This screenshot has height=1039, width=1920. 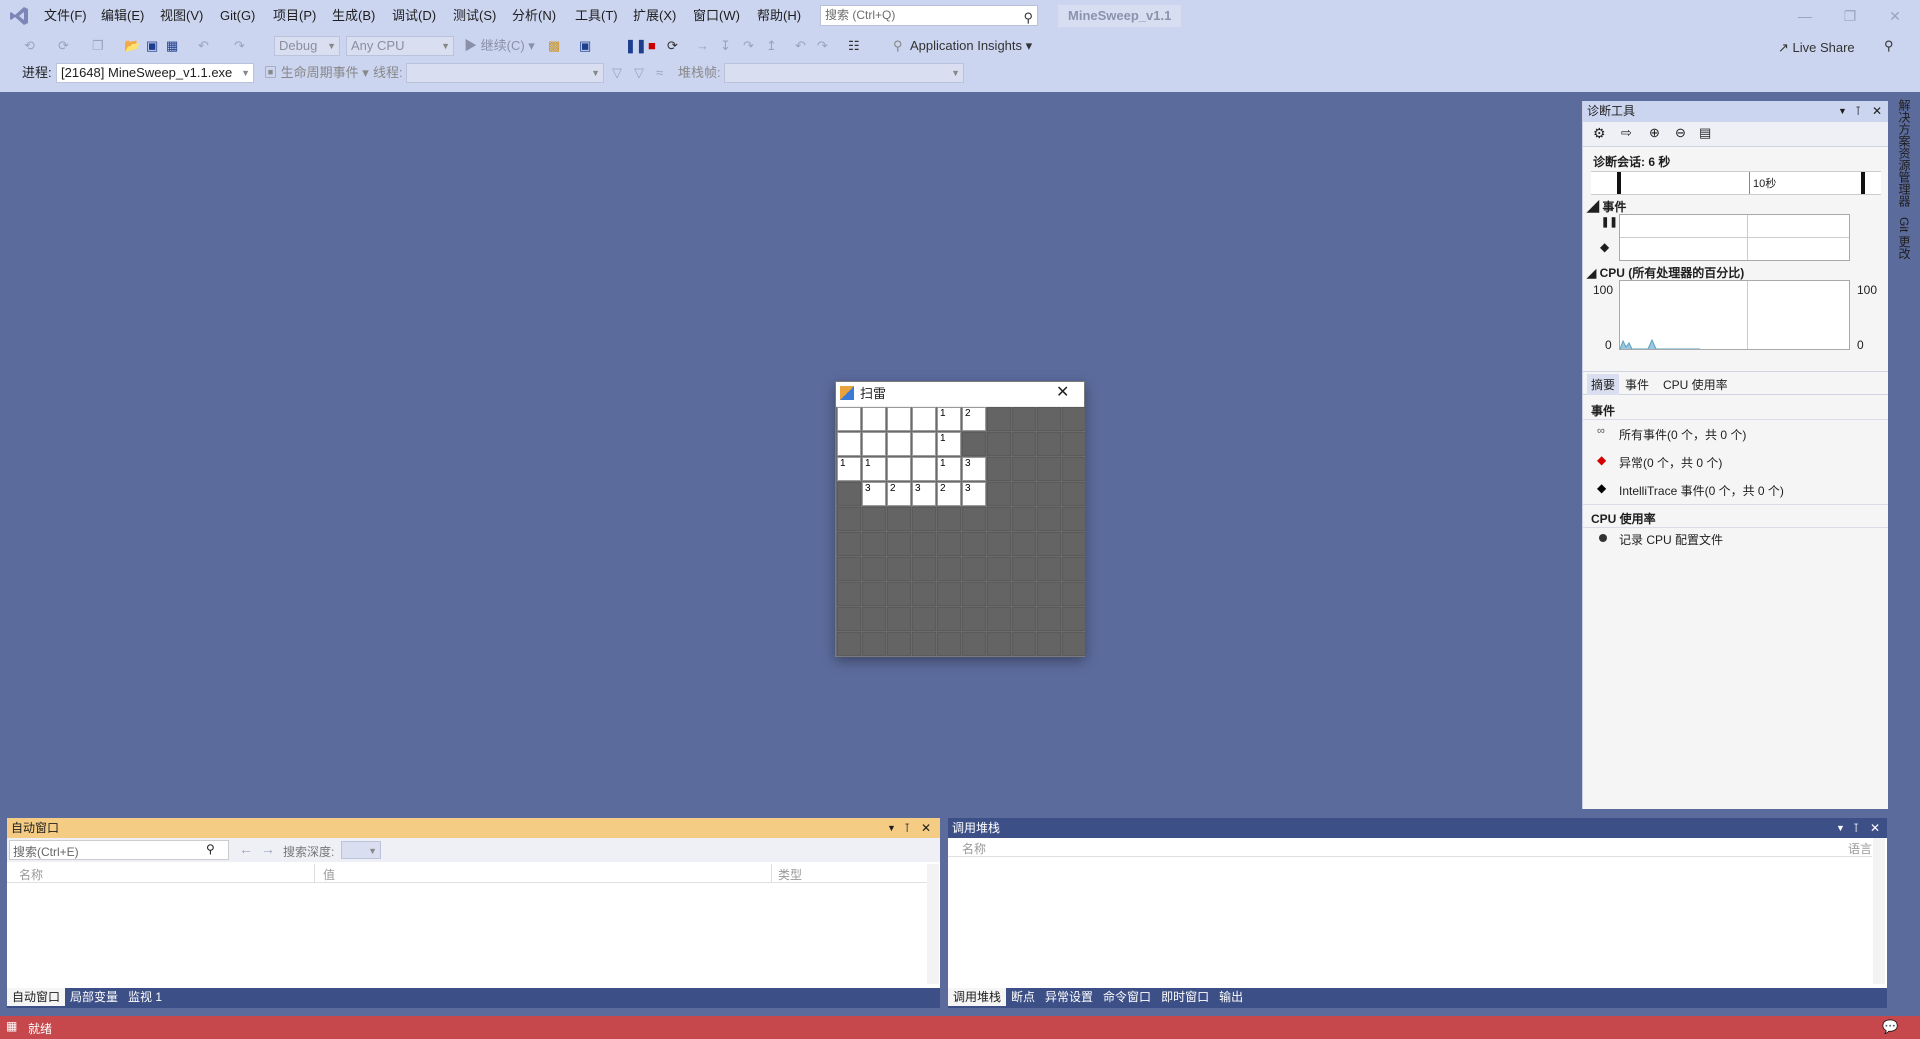 What do you see at coordinates (307, 46) in the screenshot?
I see `configuration-select: Debug ▼` at bounding box center [307, 46].